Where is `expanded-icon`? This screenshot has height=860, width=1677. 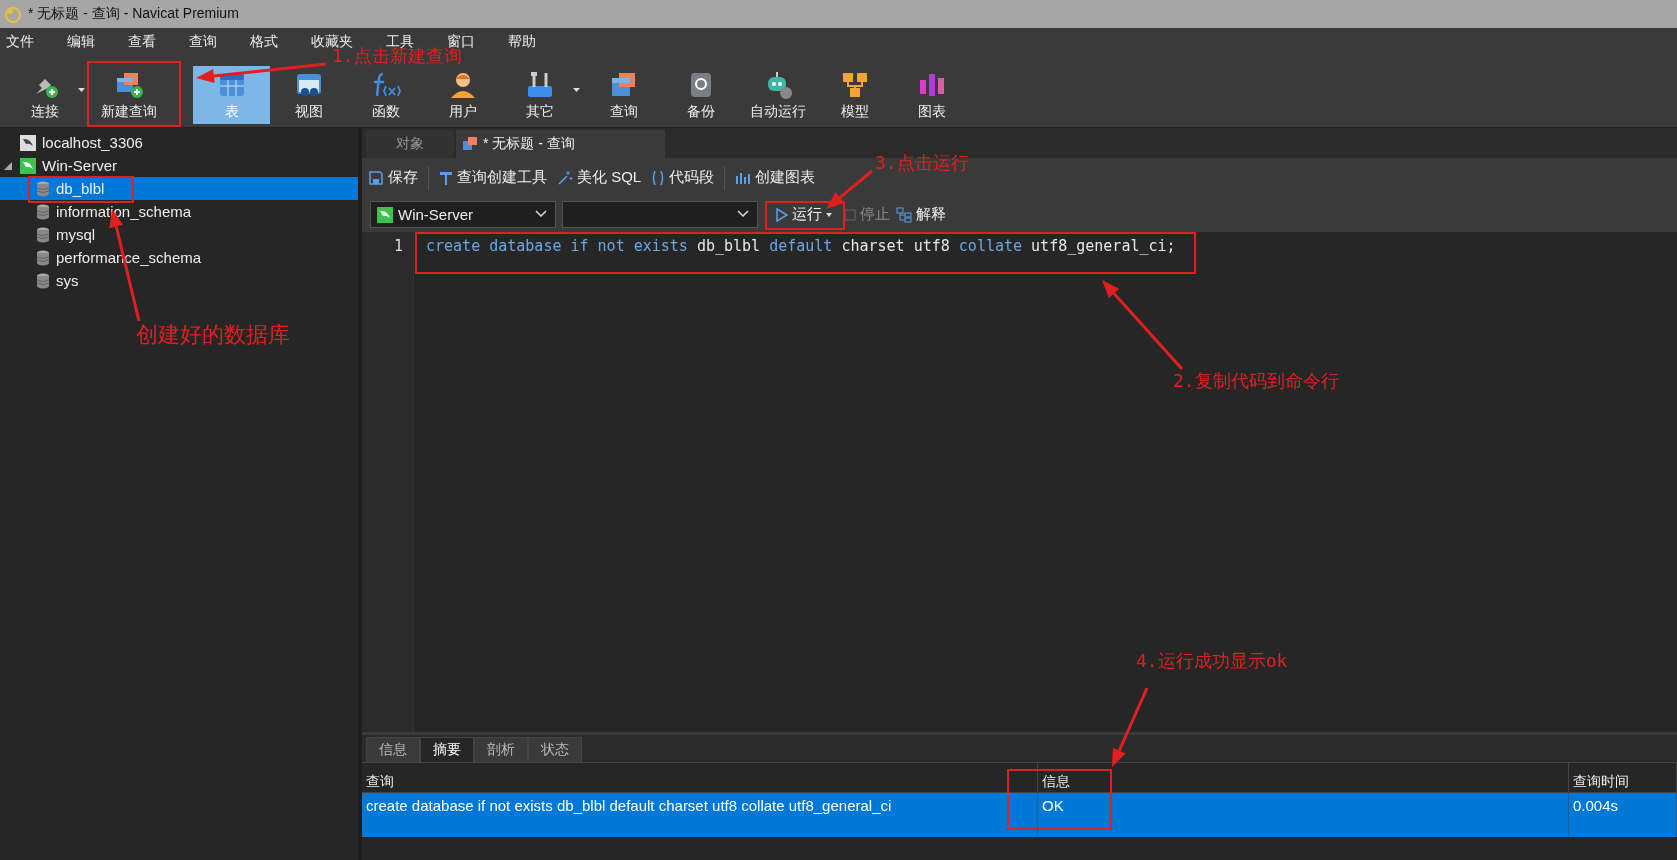
expanded-icon is located at coordinates (8, 165).